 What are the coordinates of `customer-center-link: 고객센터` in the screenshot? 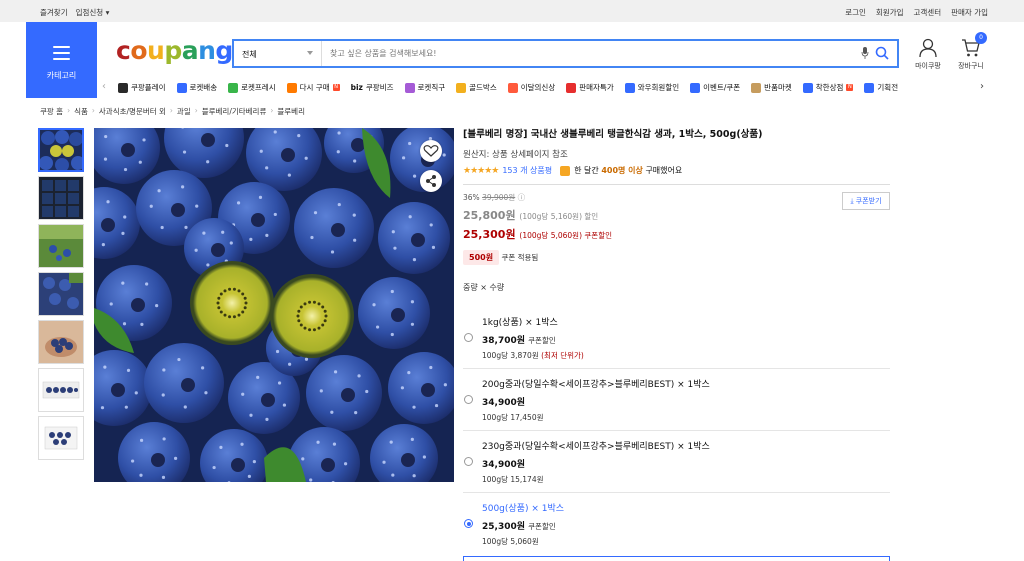 It's located at (928, 12).